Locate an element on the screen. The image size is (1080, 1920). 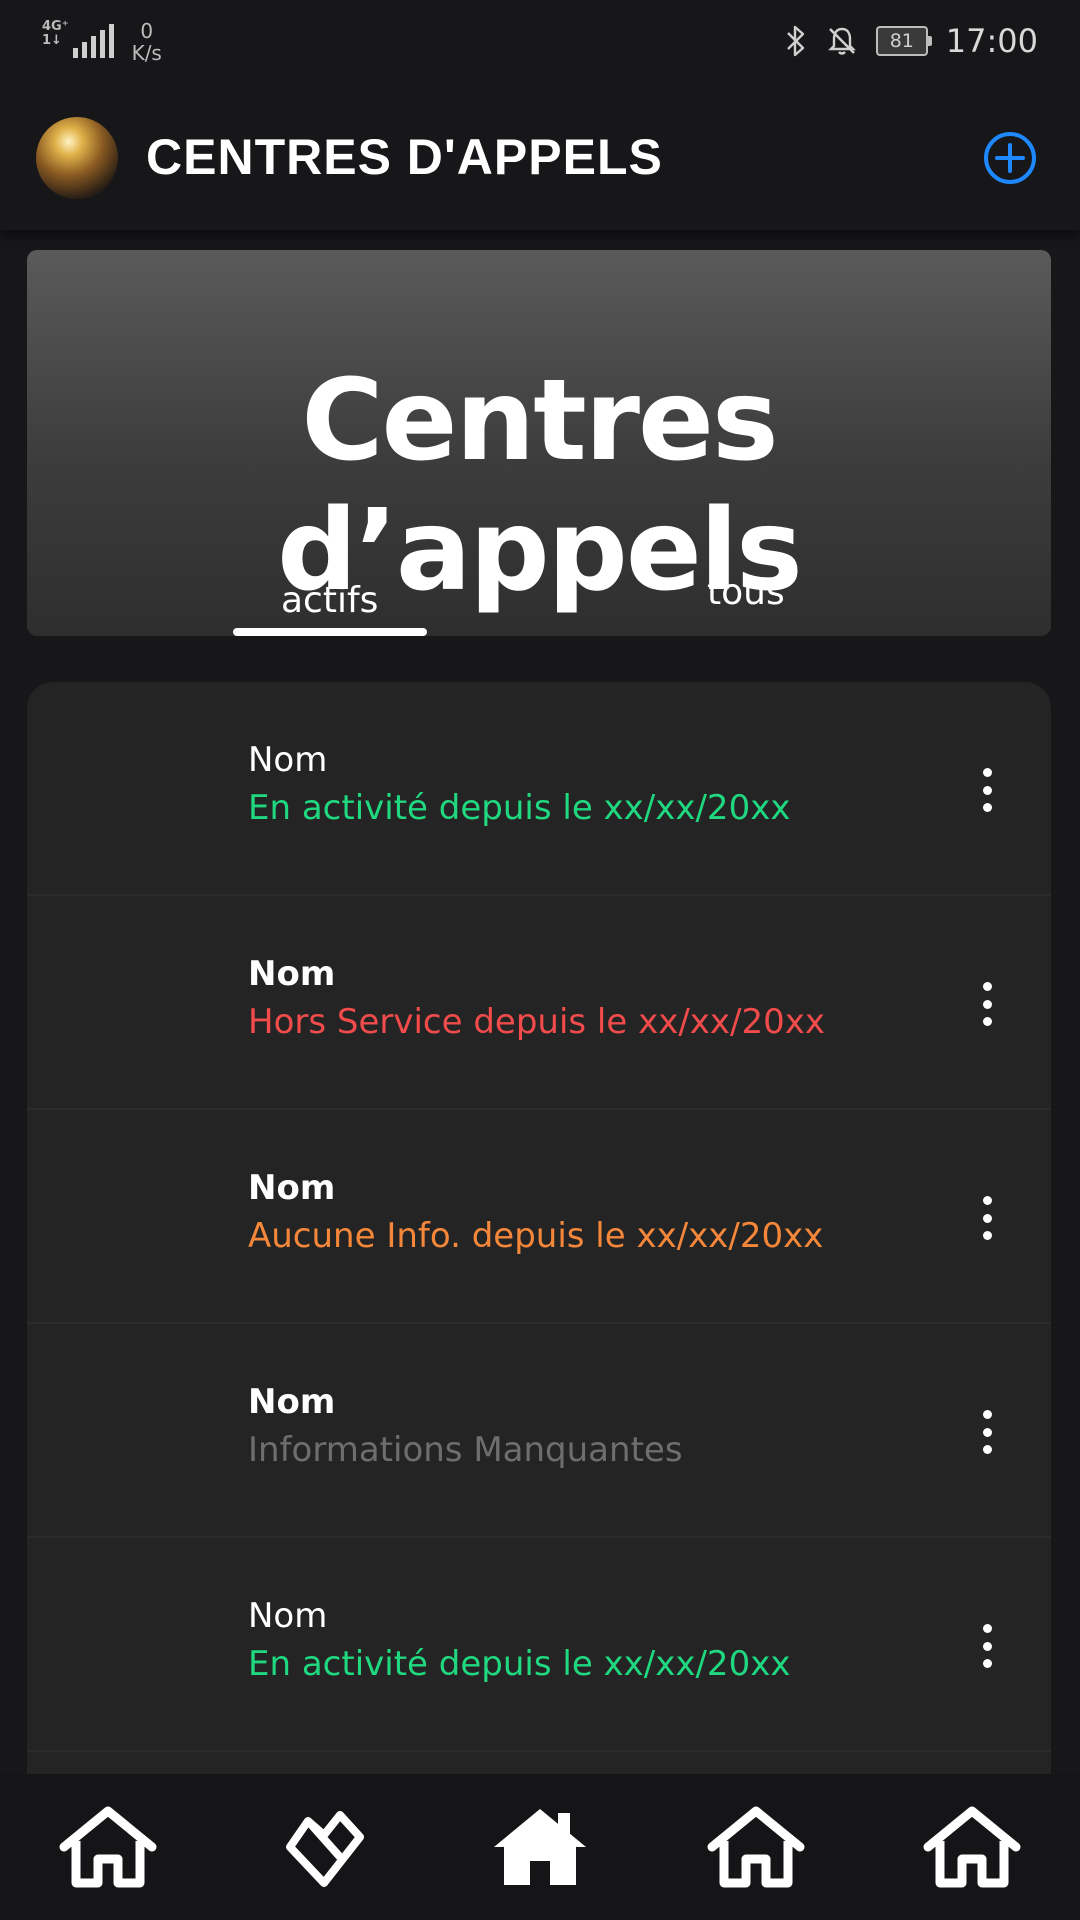
bluetooth-icon is located at coordinates (796, 41).